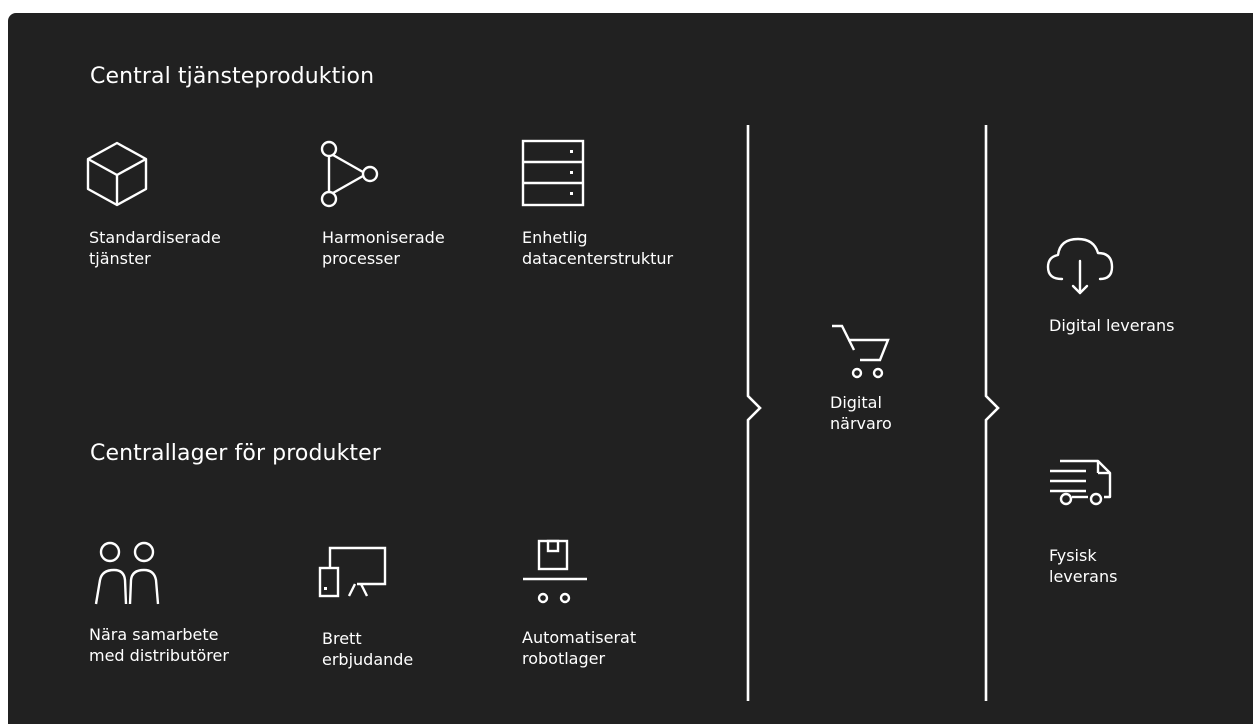  Describe the element at coordinates (579, 648) in the screenshot. I see `product-label: Automatiserat robotlager` at that location.